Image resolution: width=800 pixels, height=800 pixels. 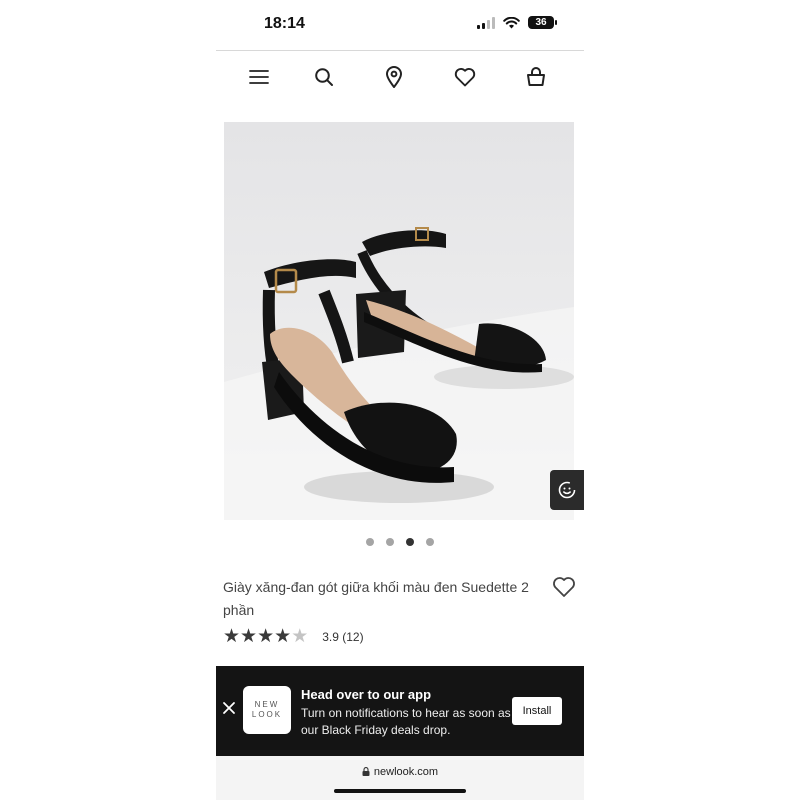 I want to click on menu-icon, so click(x=259, y=77).